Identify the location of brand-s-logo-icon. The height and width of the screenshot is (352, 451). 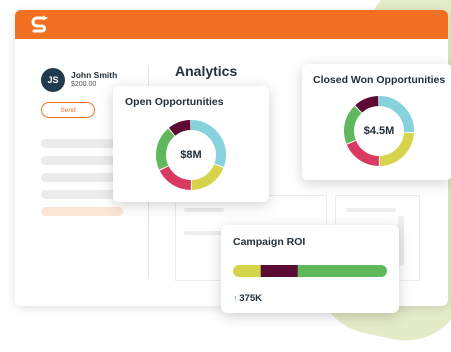
(40, 25).